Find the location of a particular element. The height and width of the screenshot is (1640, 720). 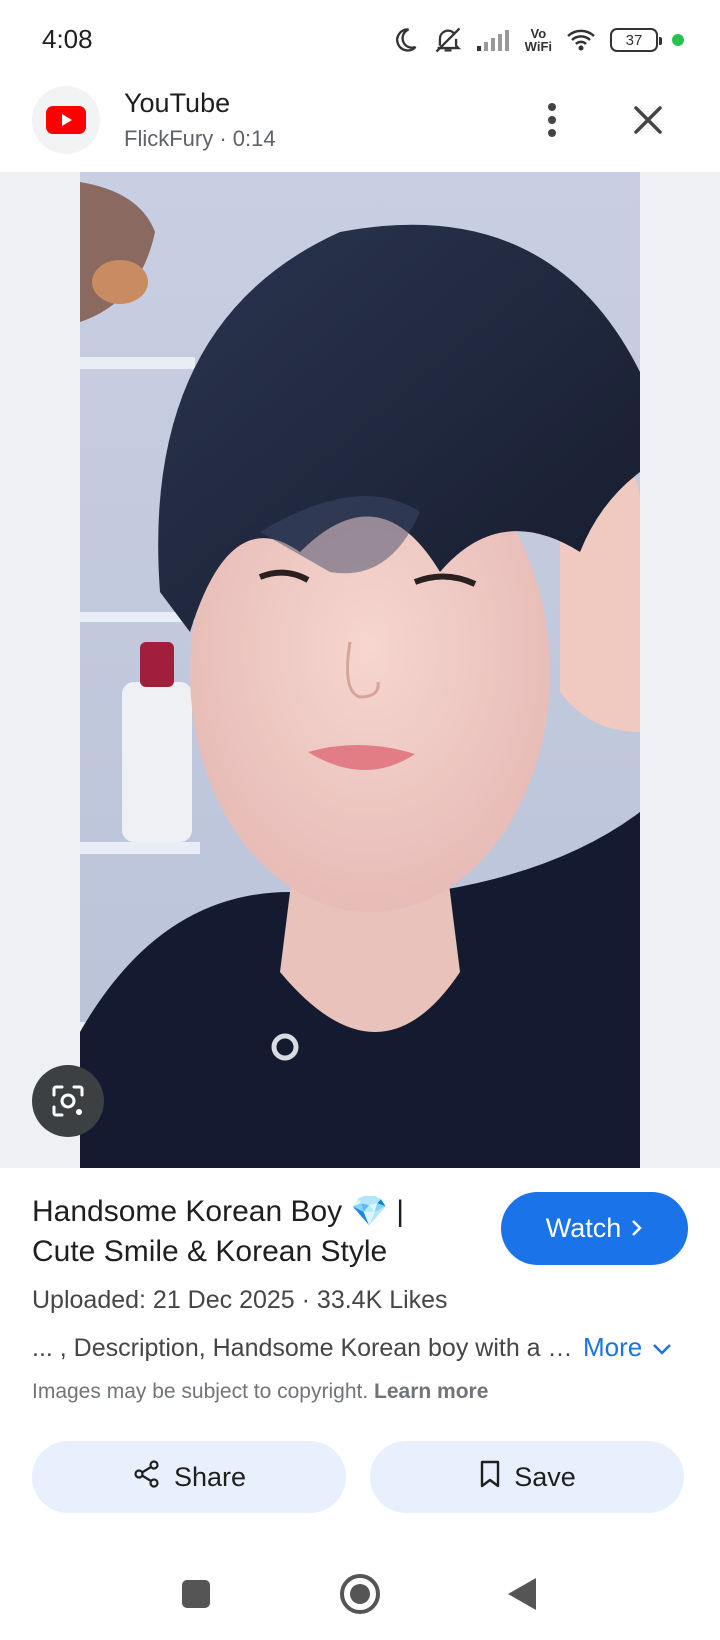

vowifi-line2: WiFi is located at coordinates (538, 46).